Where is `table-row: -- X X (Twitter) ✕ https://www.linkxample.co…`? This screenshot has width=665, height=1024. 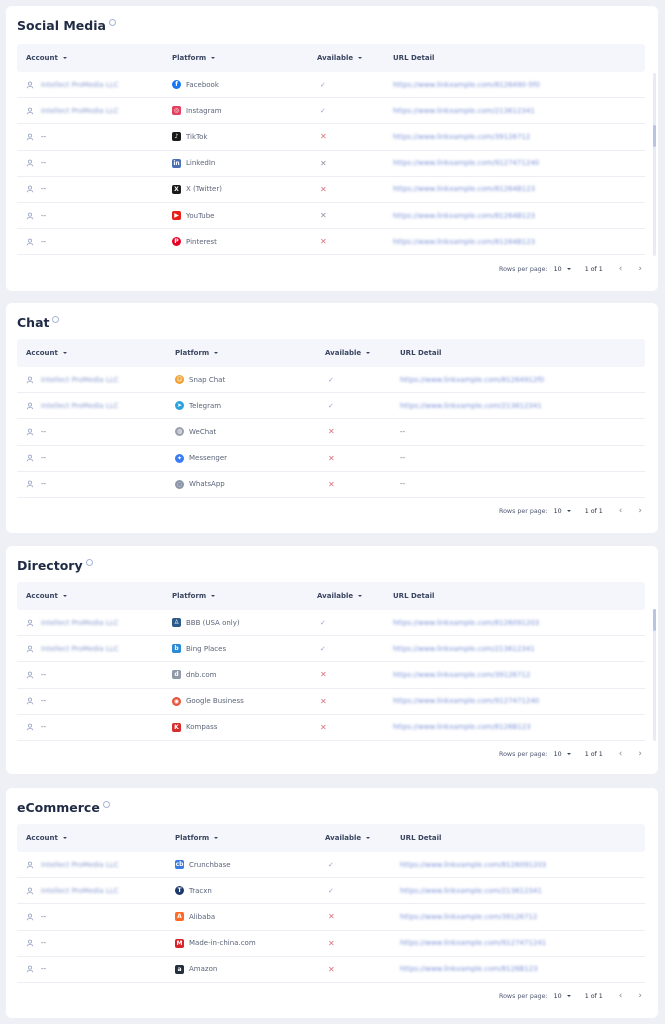
table-row: -- X X (Twitter) ✕ https://www.linkxample.co… is located at coordinates (331, 190).